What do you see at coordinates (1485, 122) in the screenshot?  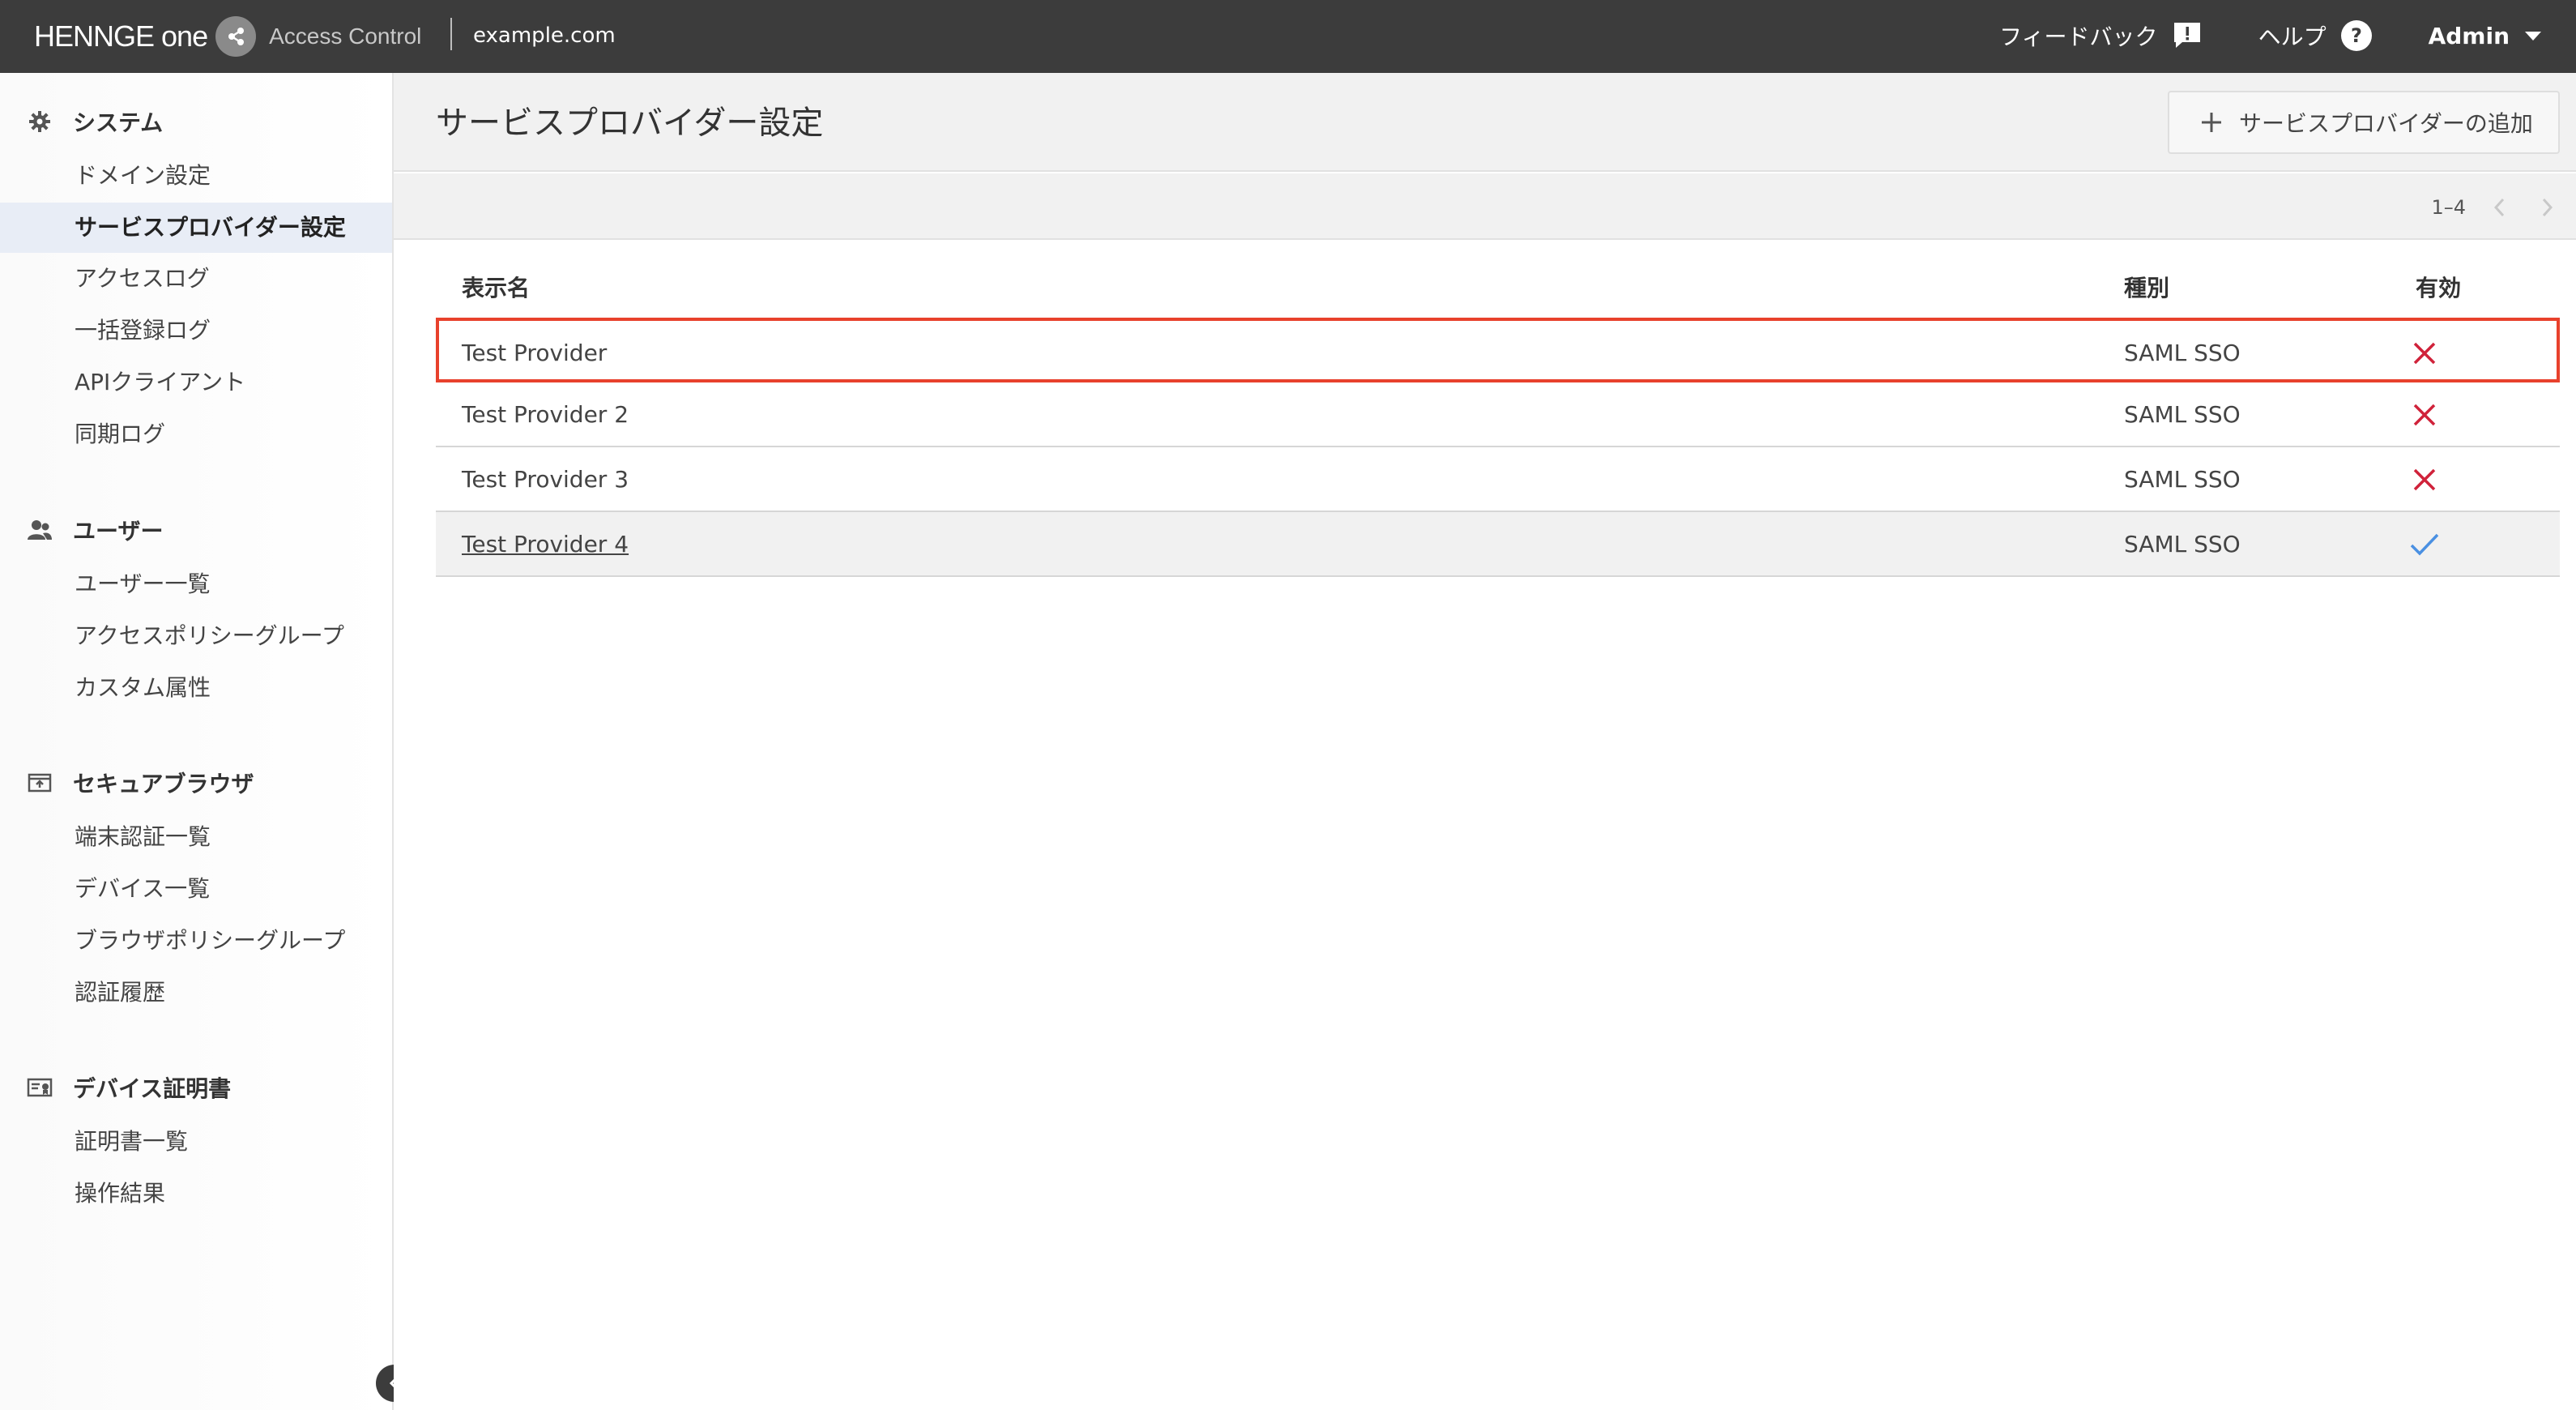 I see `page-header: サービスプロバイダー設定 サービスプロバイダーの追加` at bounding box center [1485, 122].